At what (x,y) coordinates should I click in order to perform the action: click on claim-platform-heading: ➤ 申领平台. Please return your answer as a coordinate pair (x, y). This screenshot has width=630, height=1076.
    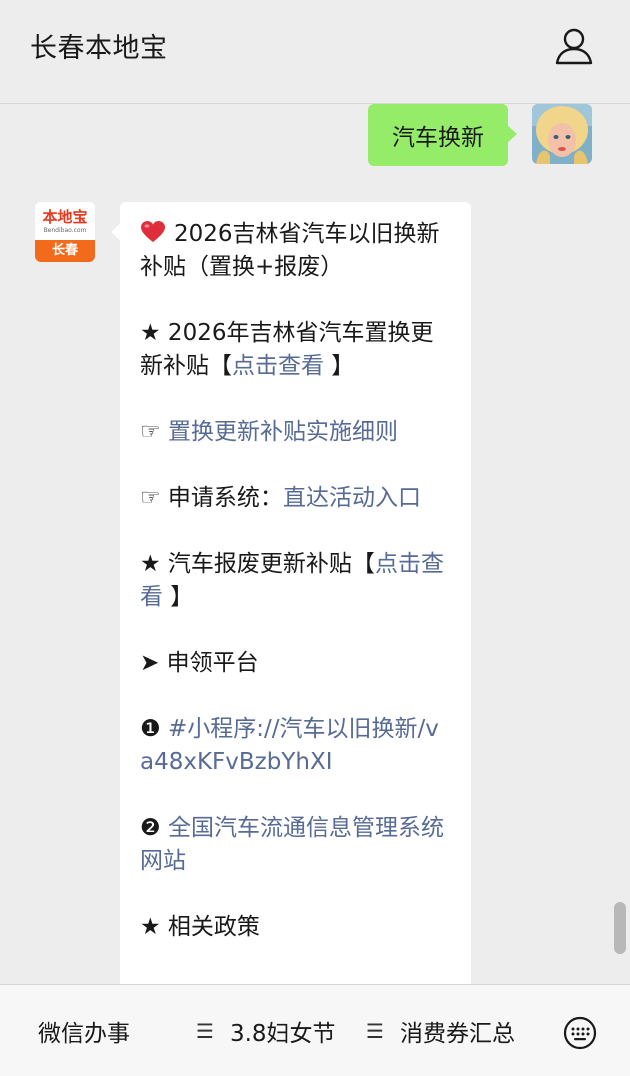
    Looking at the image, I should click on (199, 663).